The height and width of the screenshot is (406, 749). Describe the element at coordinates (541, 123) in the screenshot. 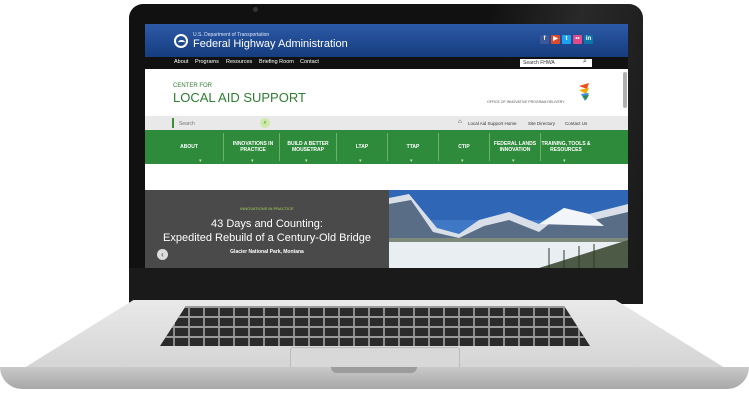

I see `link-site-directory: Site Directory` at that location.